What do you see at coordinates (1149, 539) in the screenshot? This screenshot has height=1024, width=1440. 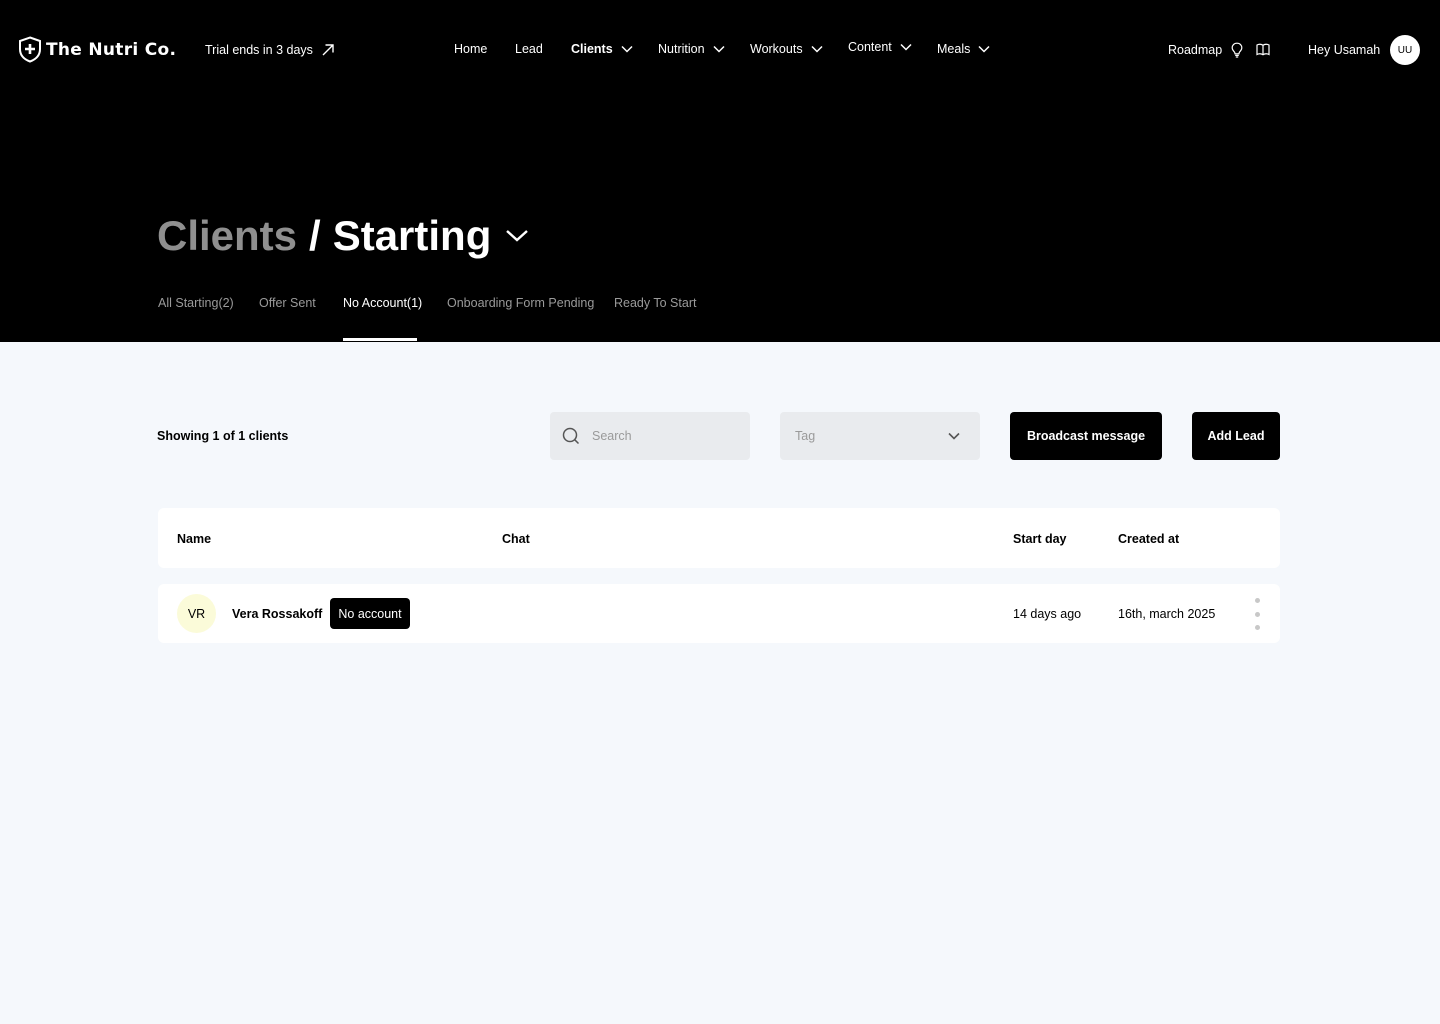 I see `column-header-created-at: Created at` at bounding box center [1149, 539].